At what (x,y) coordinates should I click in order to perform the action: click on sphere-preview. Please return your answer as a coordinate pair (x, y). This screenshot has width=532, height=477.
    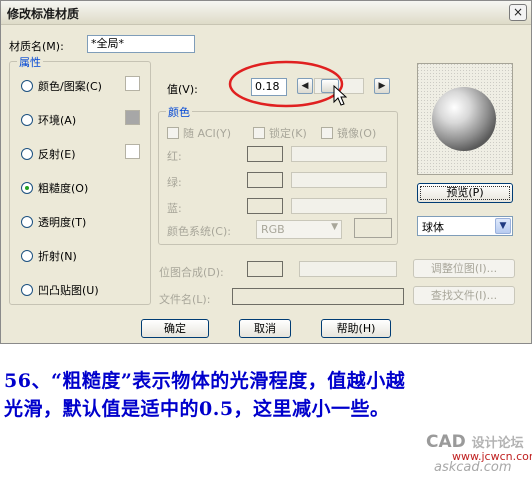
    Looking at the image, I should click on (465, 119).